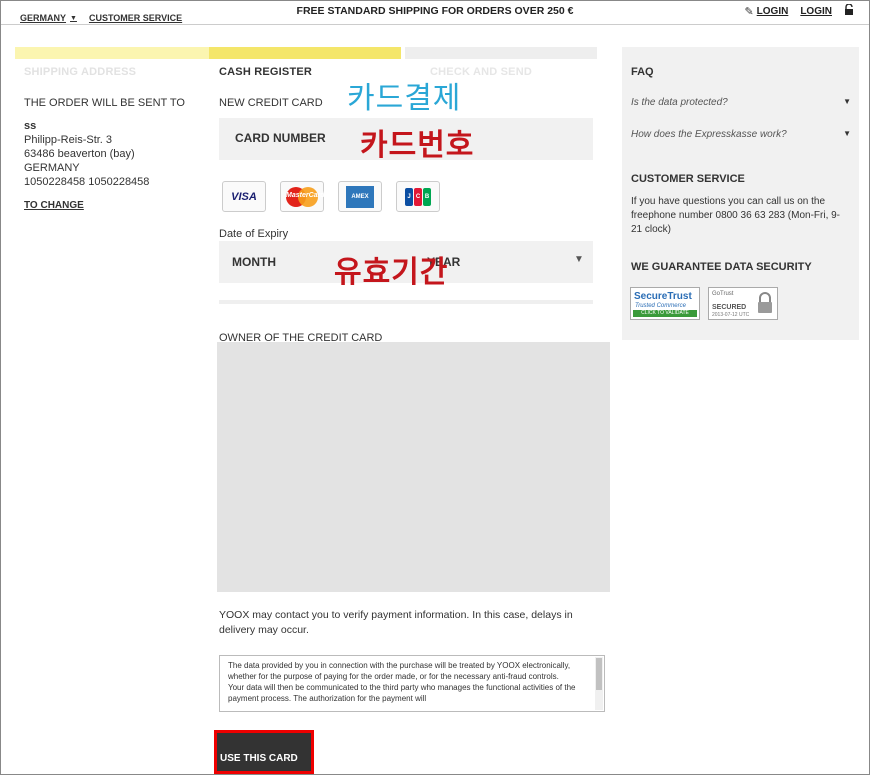 The image size is (870, 775). I want to click on gotrust-title: SECURED, so click(729, 307).